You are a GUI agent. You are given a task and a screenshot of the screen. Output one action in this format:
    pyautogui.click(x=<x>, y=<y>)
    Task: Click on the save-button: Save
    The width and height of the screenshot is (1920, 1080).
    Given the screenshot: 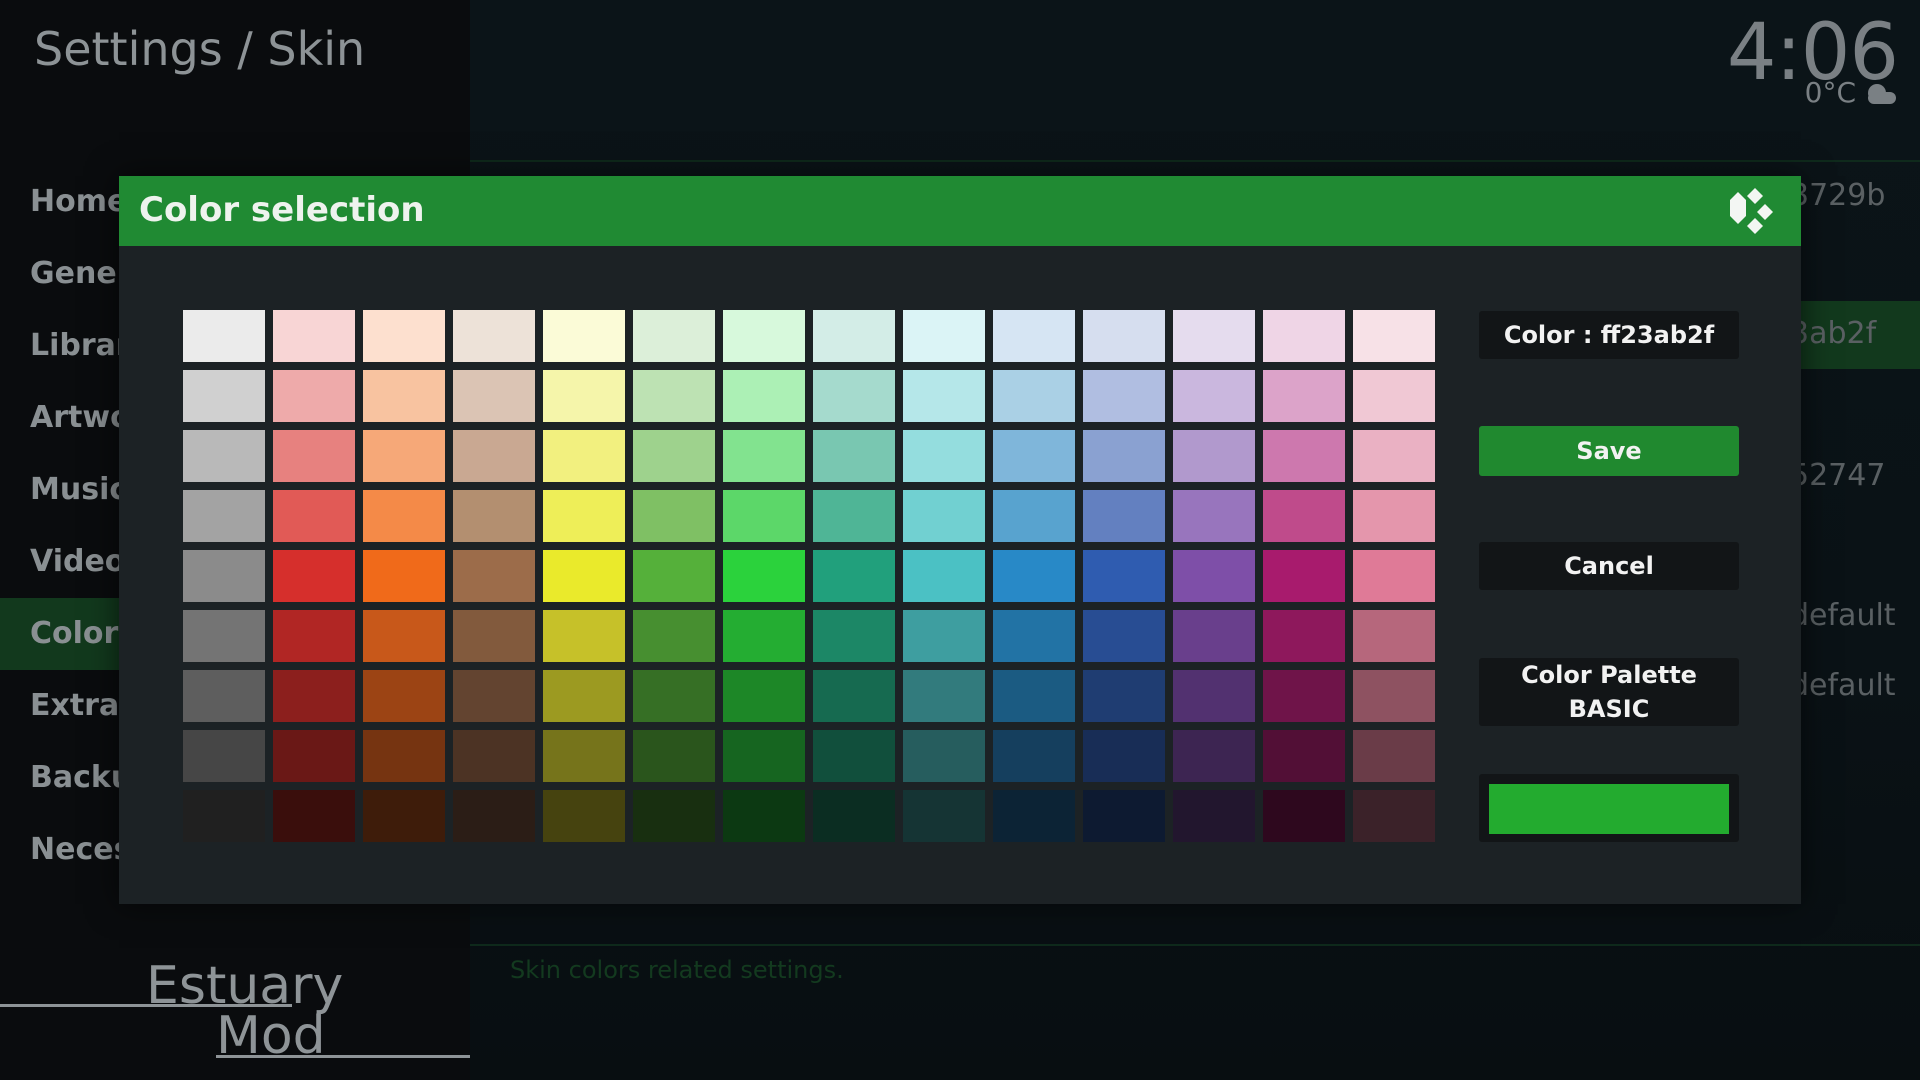 What is the action you would take?
    pyautogui.click(x=1609, y=451)
    